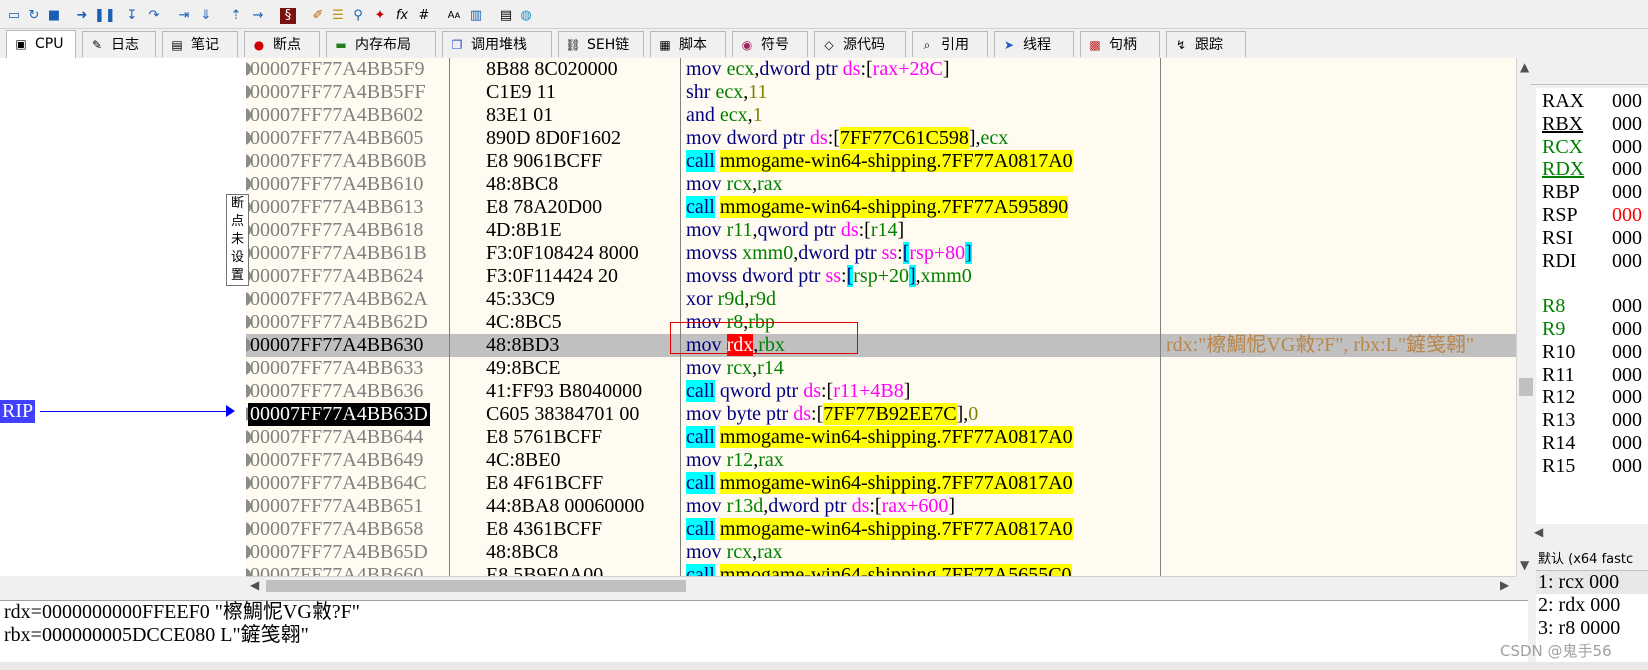  What do you see at coordinates (1558, 397) in the screenshot?
I see `register-name: R12` at bounding box center [1558, 397].